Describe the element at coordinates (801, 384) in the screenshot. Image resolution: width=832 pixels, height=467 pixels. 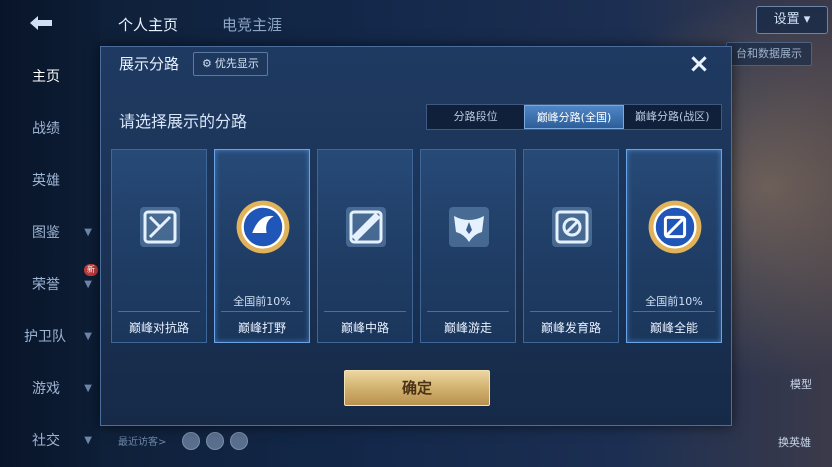
I see `model-button: 模型` at that location.